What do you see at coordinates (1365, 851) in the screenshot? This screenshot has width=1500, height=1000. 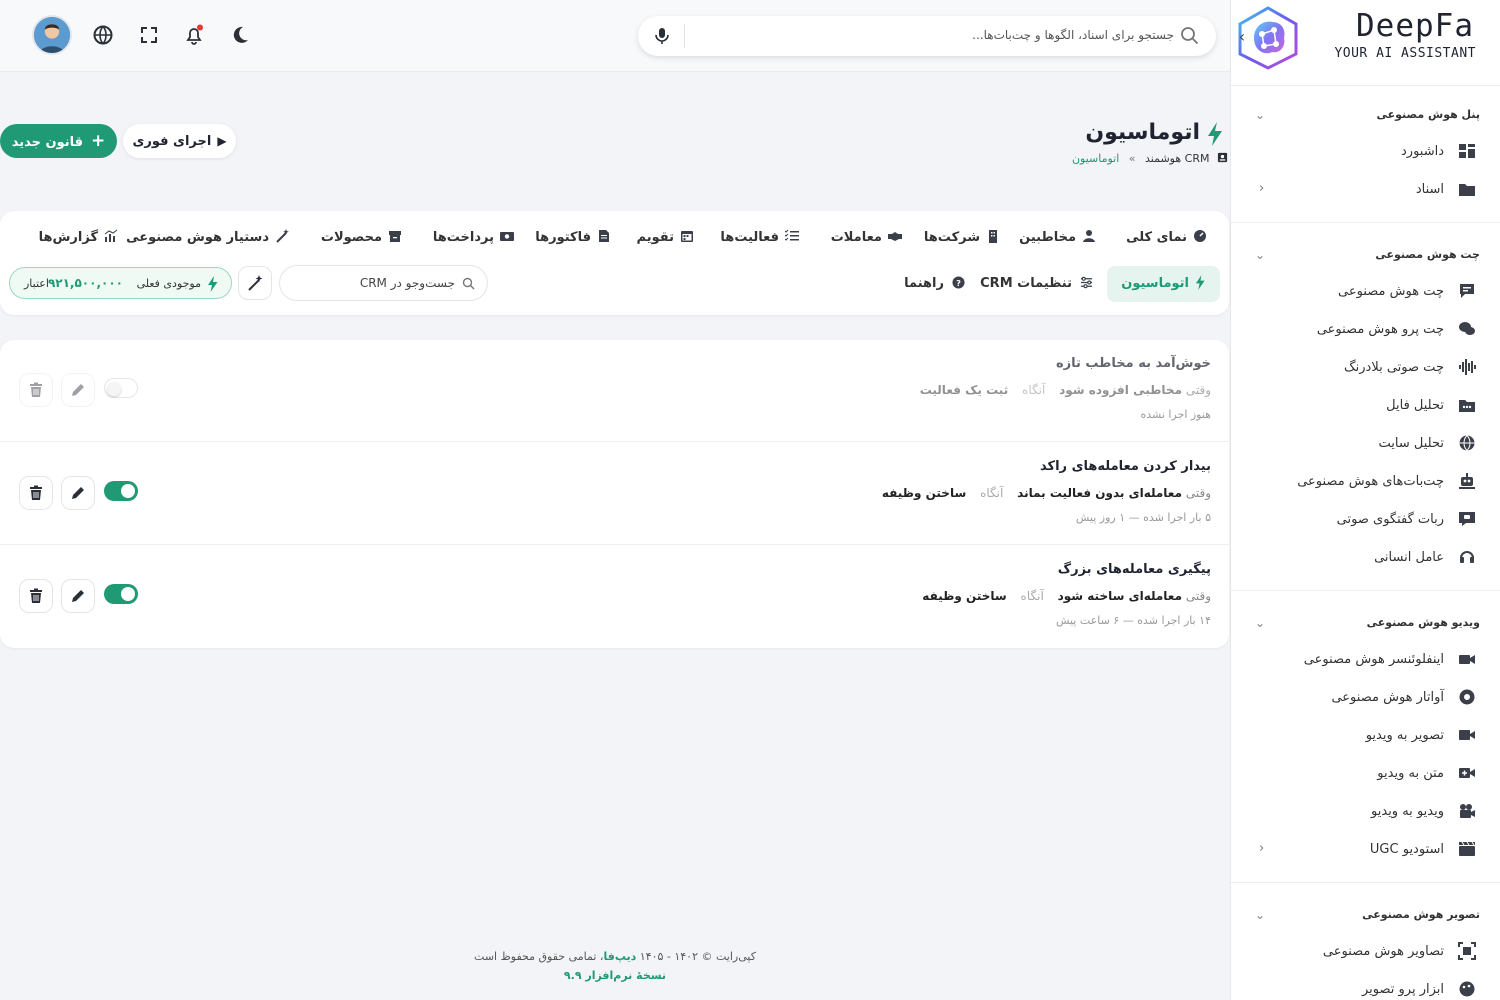 I see `sidebar-item-ugc-studio: استودیو UGC ‹` at bounding box center [1365, 851].